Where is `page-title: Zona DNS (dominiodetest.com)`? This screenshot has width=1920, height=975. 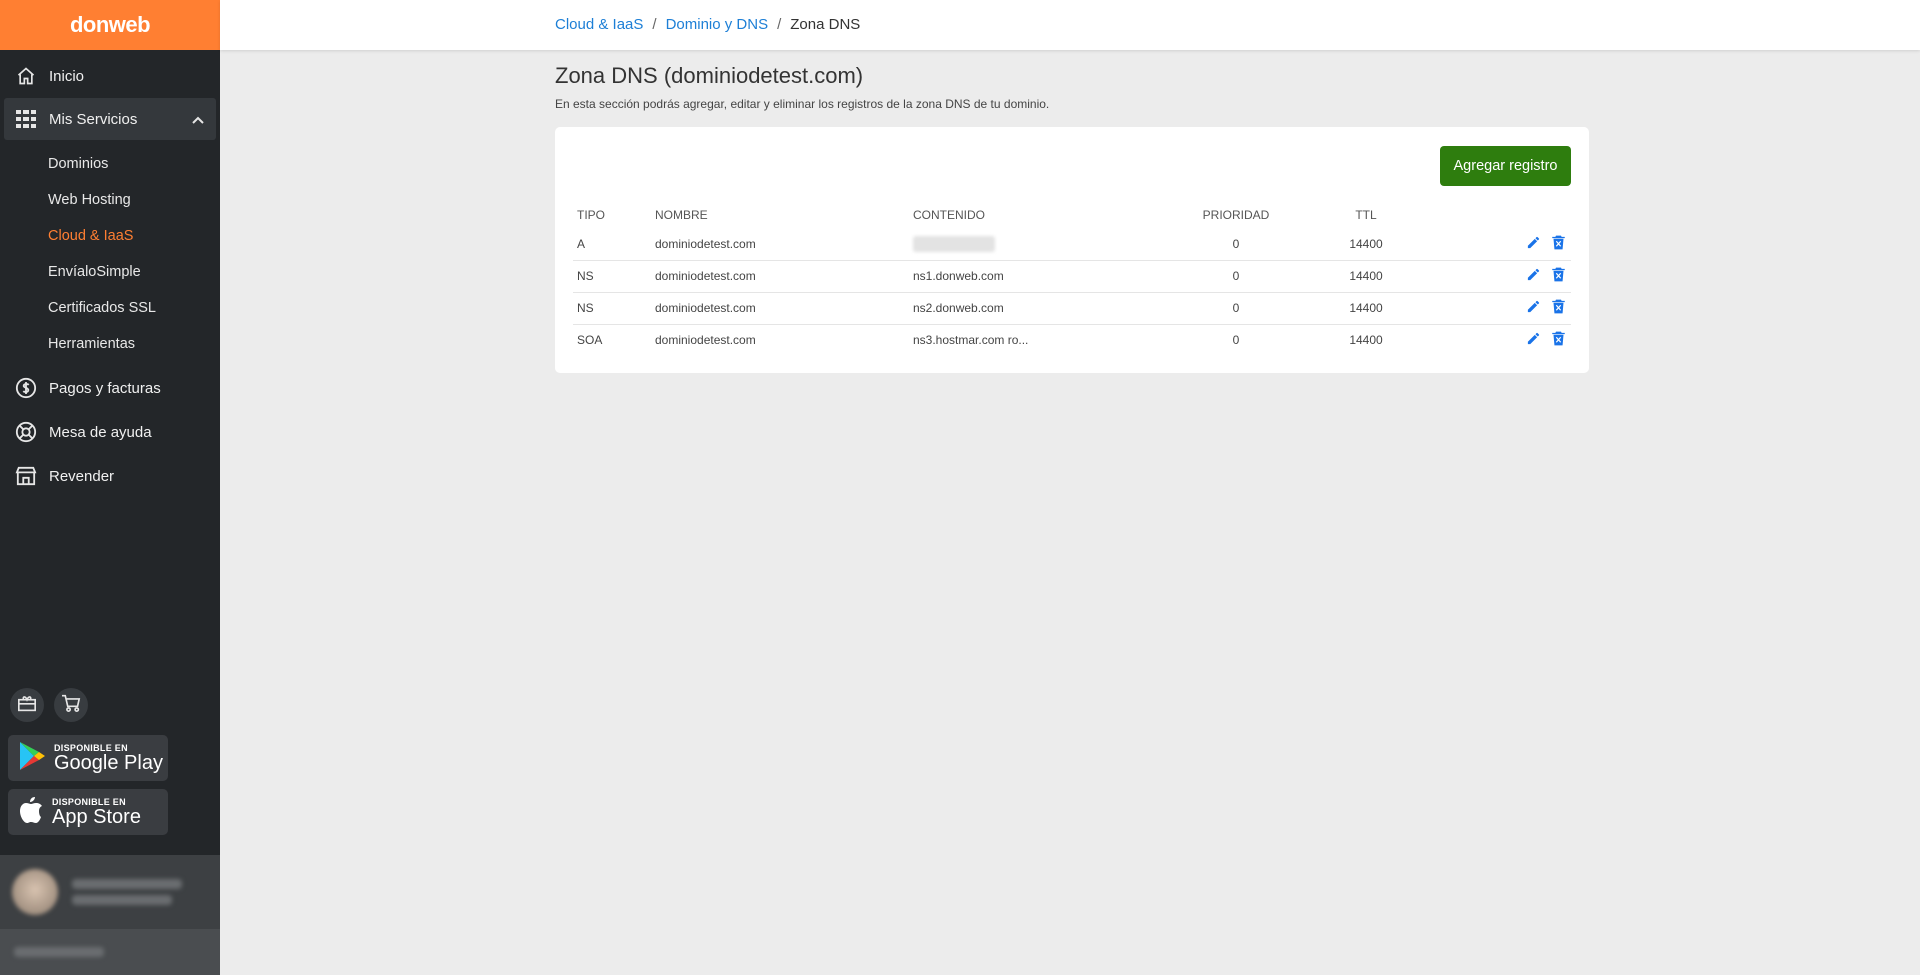
page-title: Zona DNS (dominiodetest.com) is located at coordinates (709, 75).